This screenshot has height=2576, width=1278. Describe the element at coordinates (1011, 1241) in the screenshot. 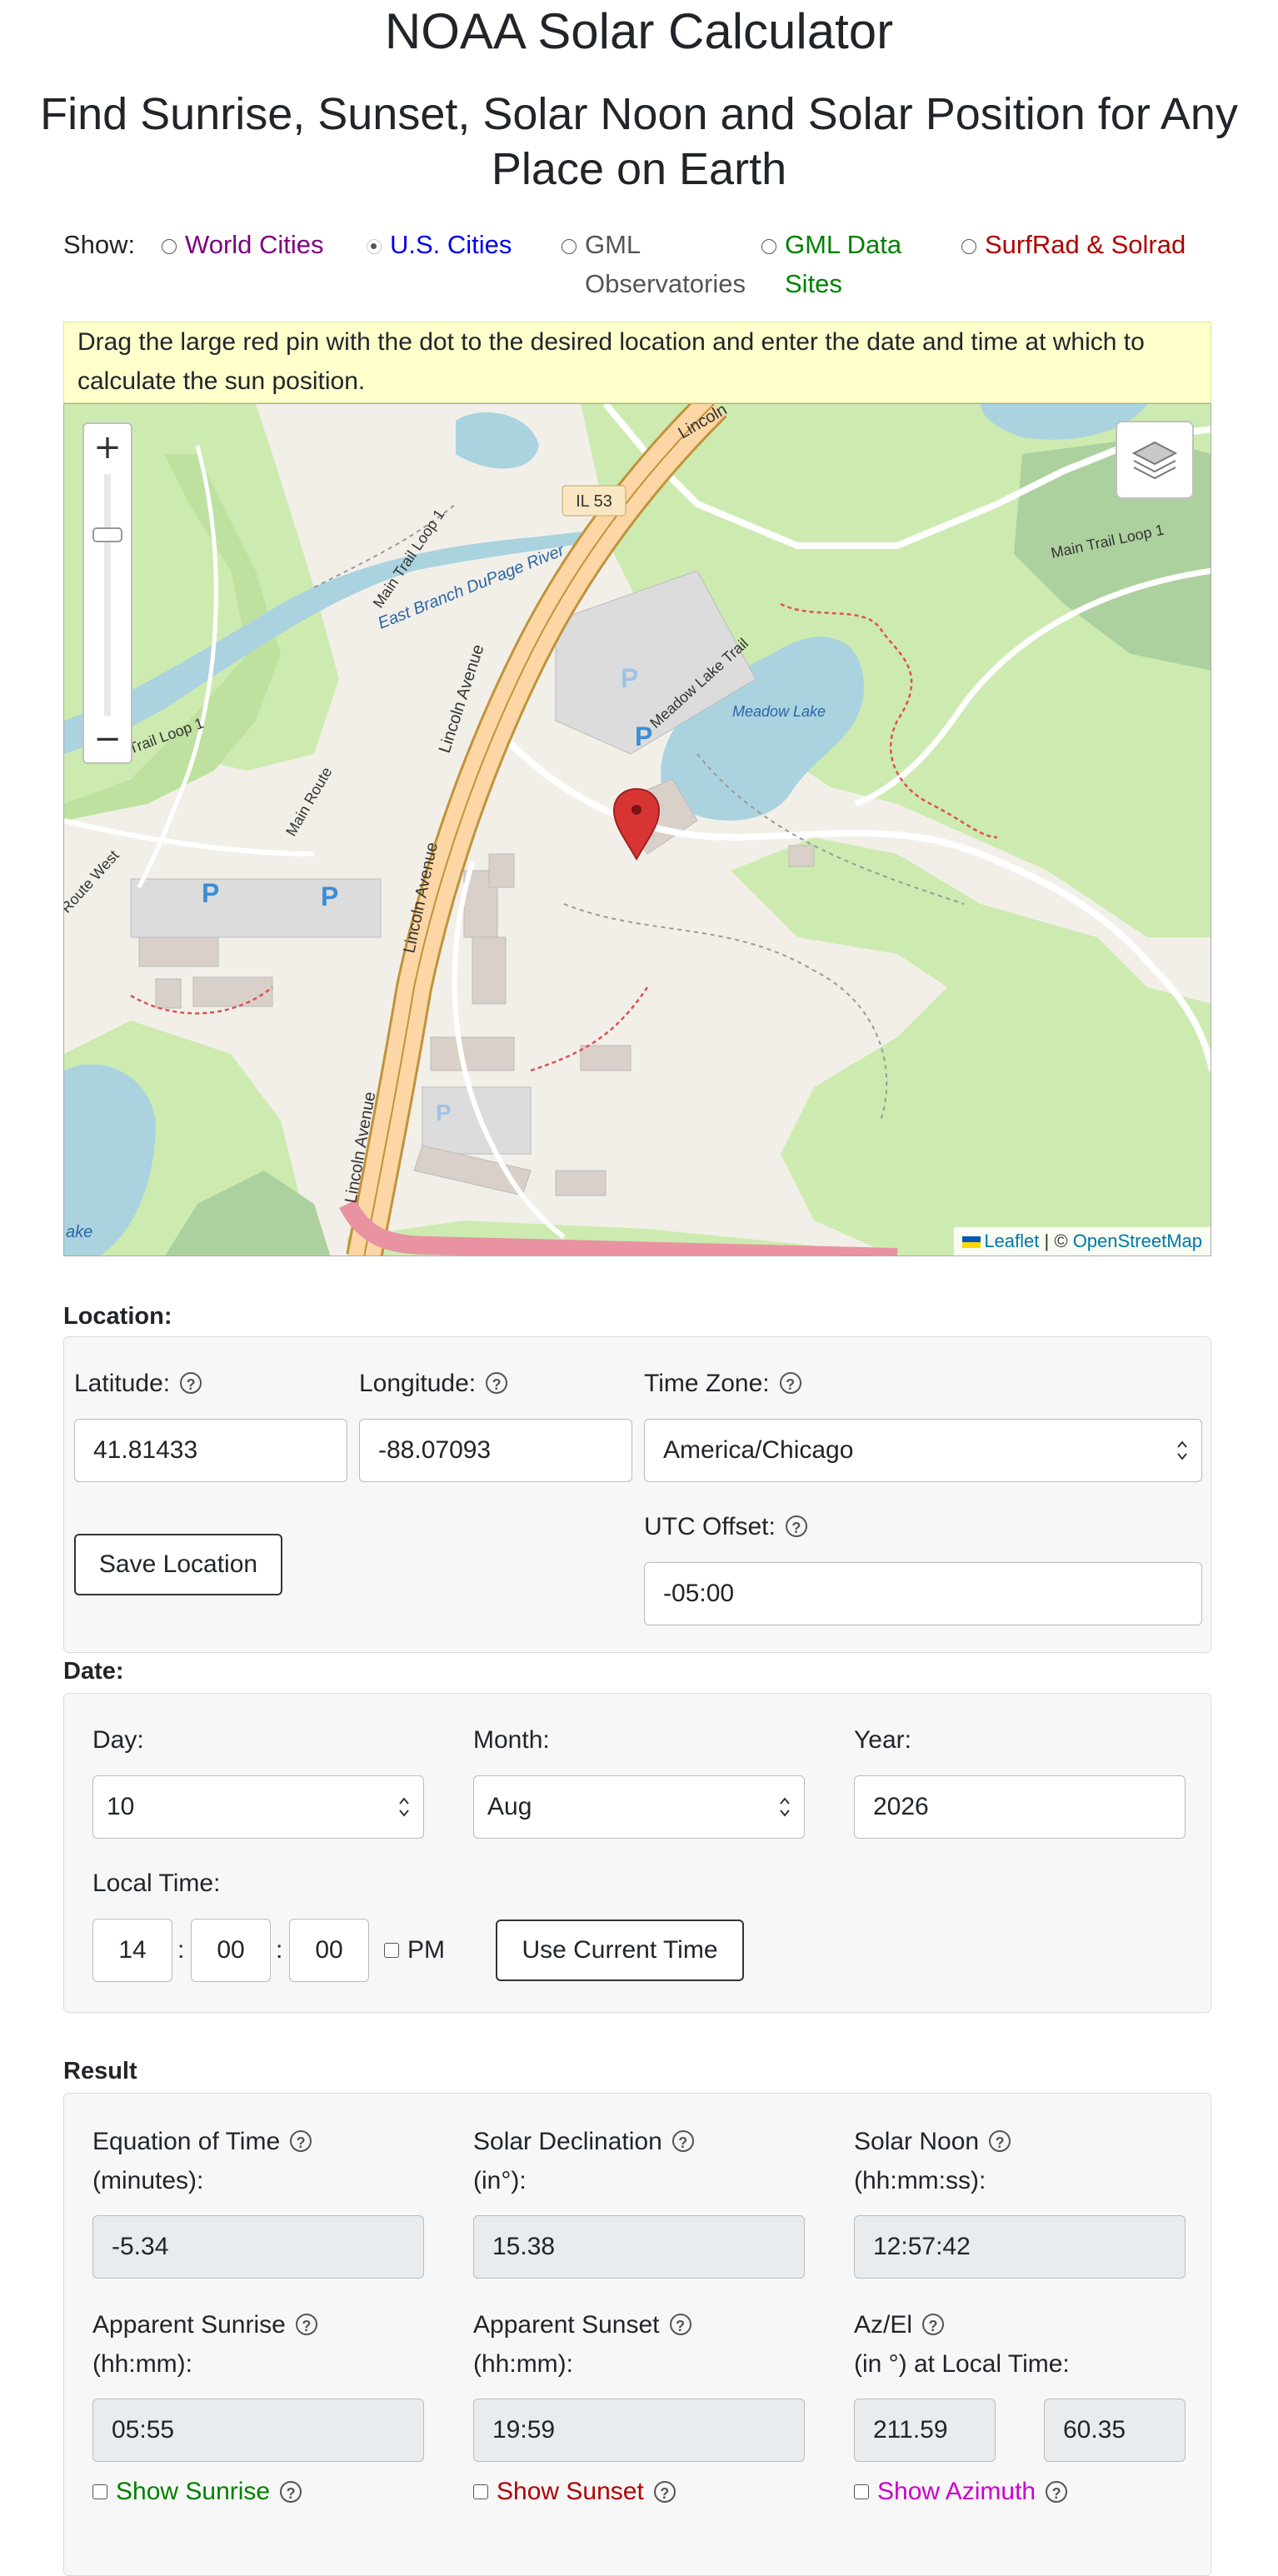

I see `leaflet-link: Leaflet` at that location.